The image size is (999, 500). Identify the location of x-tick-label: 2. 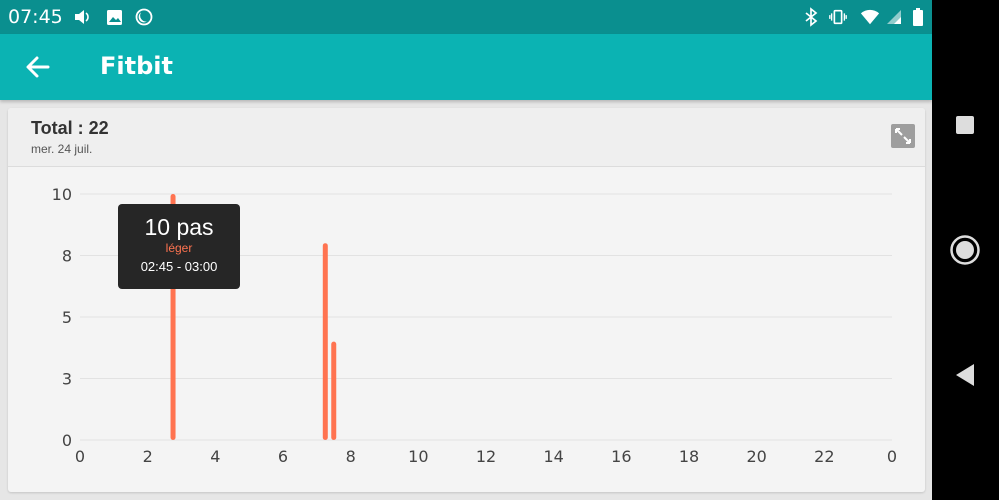
(148, 456).